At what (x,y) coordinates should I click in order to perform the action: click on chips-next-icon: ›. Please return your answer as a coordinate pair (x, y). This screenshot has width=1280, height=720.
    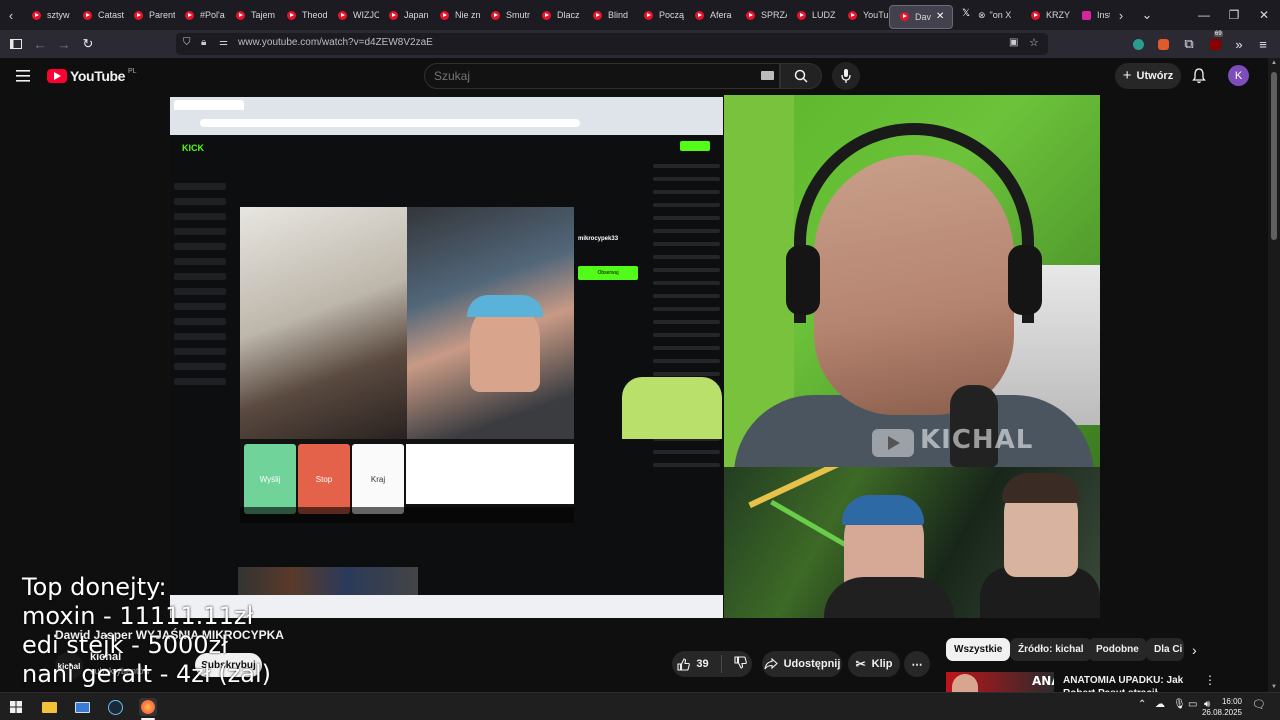
    Looking at the image, I should click on (1194, 650).